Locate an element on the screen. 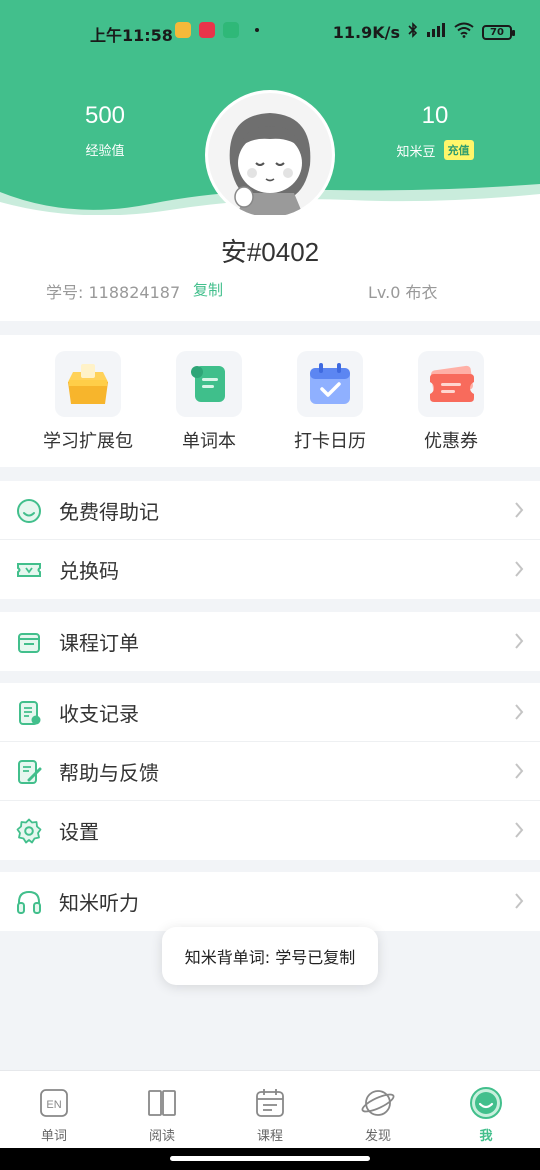 This screenshot has height=1170, width=540. menu-listening: 知米听力 is located at coordinates (270, 901).